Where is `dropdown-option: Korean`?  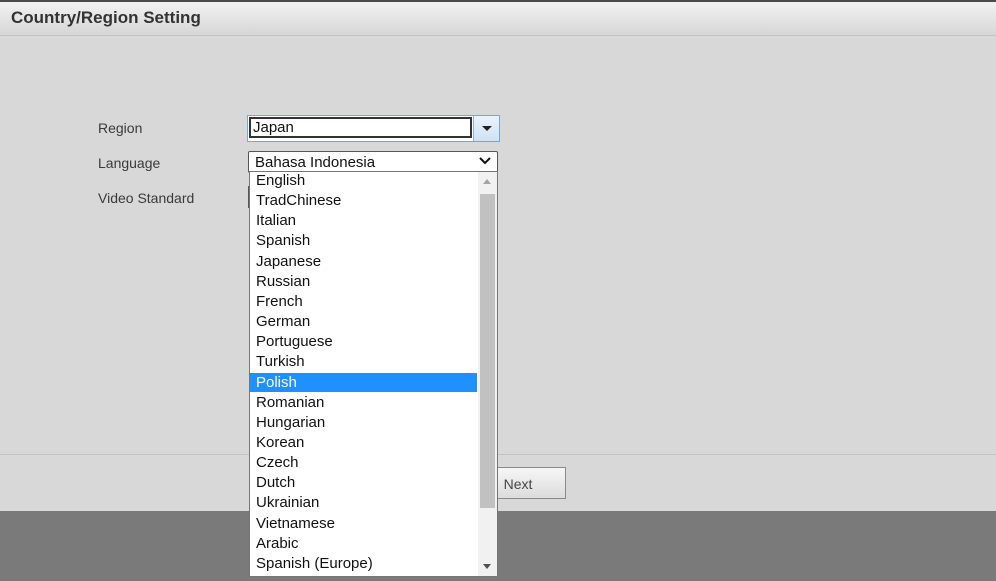
dropdown-option: Korean is located at coordinates (363, 442).